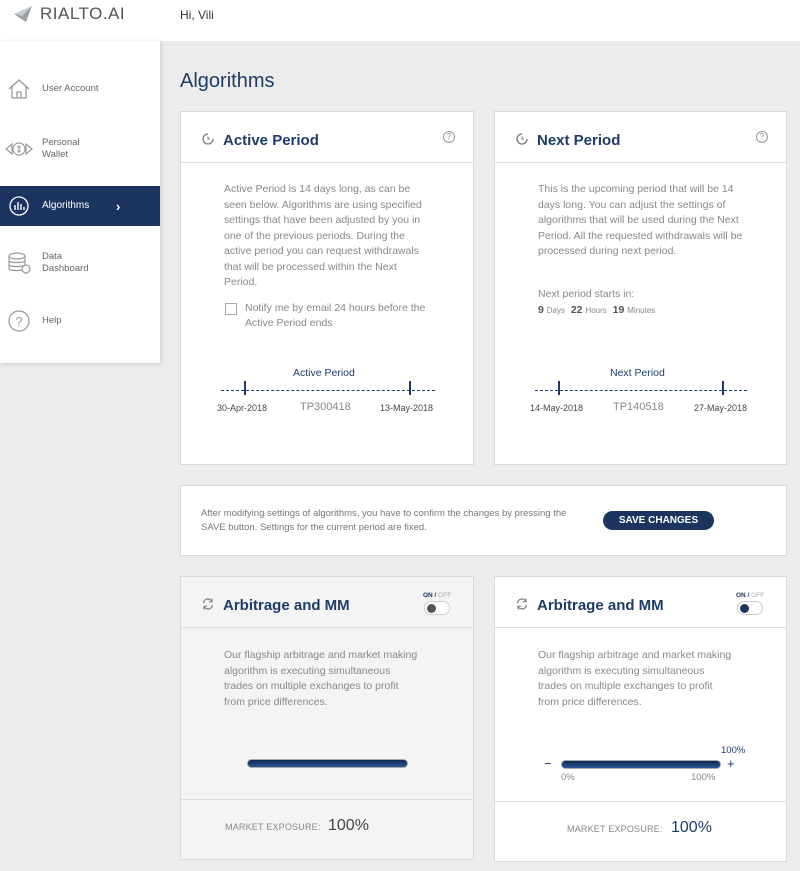 This screenshot has height=871, width=800. Describe the element at coordinates (731, 763) in the screenshot. I see `slider-increase-button: +` at that location.